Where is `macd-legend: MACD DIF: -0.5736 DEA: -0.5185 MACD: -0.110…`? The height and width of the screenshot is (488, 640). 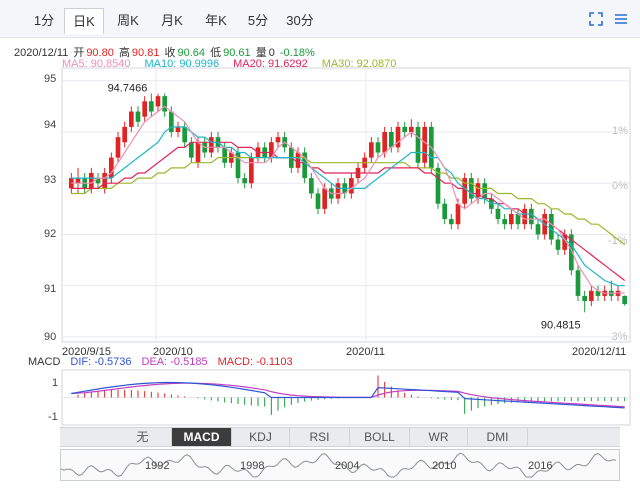 macd-legend: MACD DIF: -0.5736 DEA: -0.5185 MACD: -0.110… is located at coordinates (165, 362).